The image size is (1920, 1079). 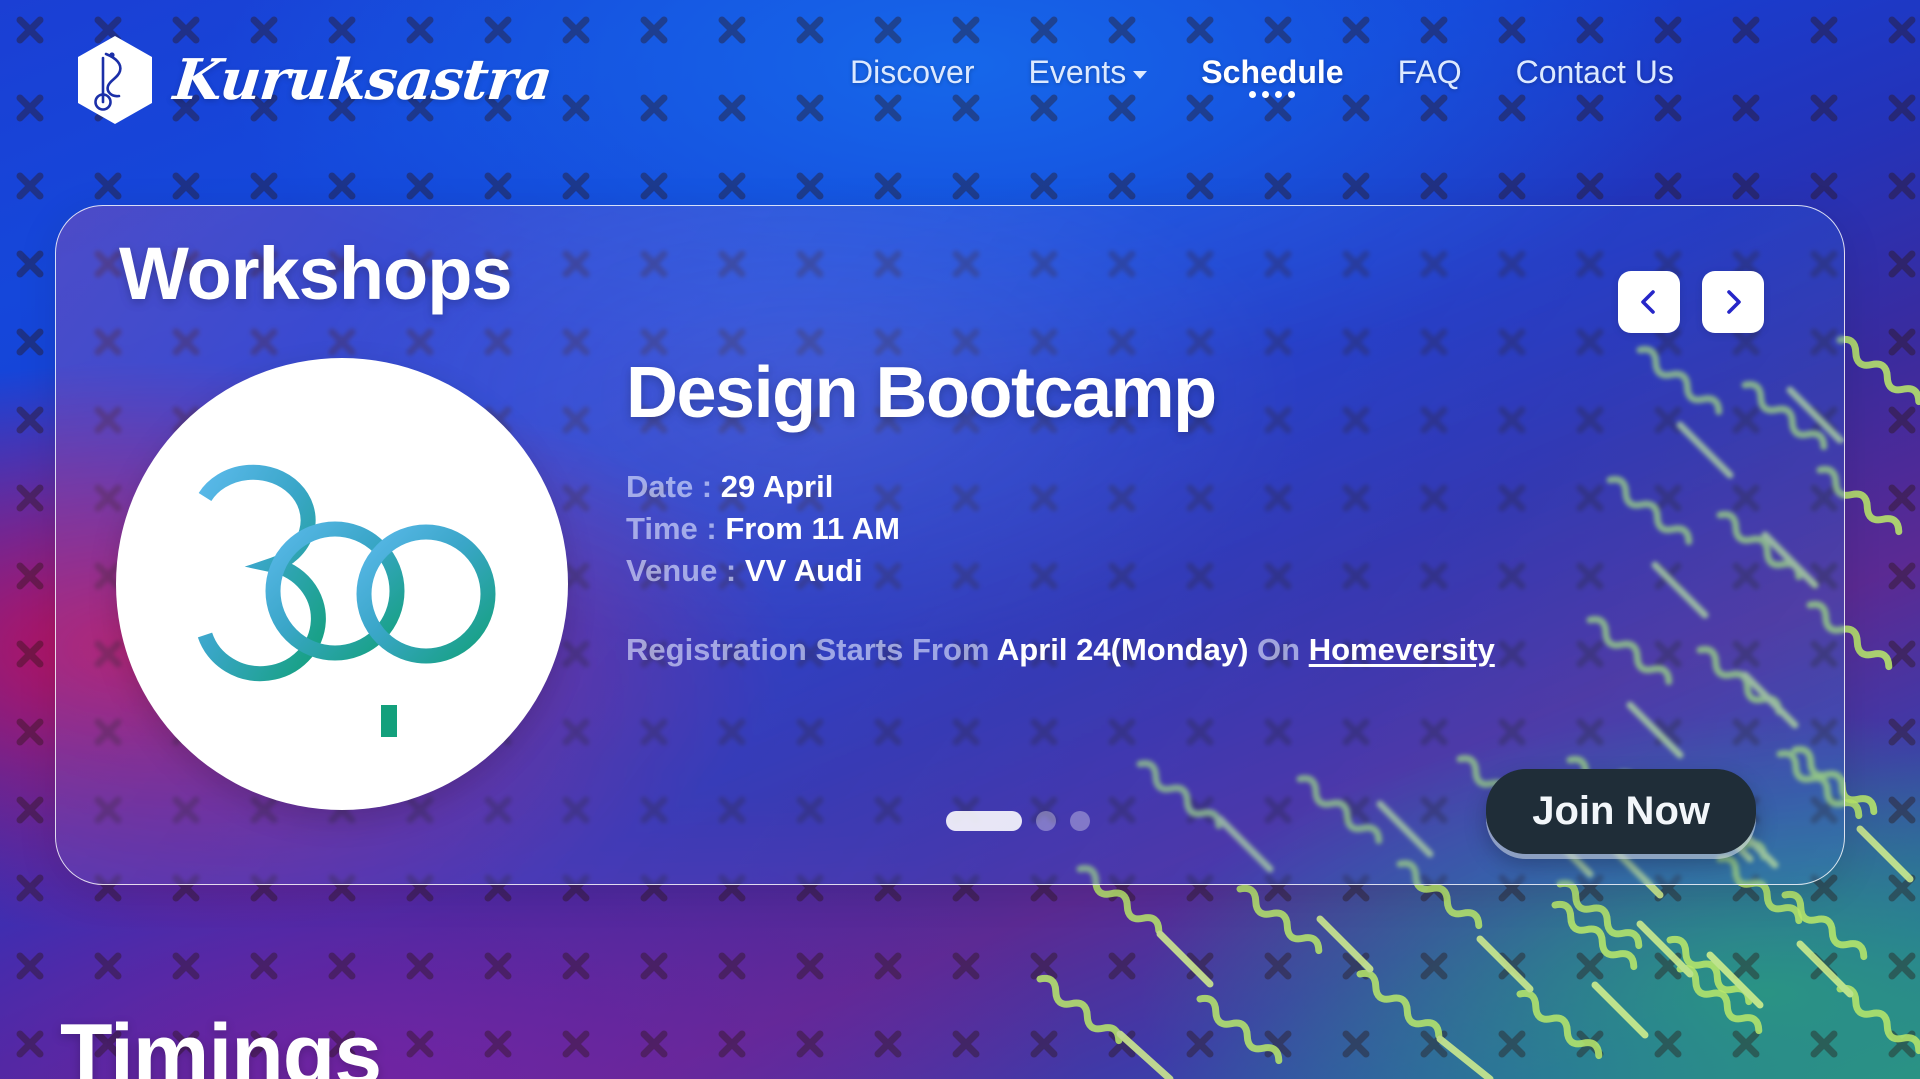 I want to click on nav-item-contact-us: Contact Us, so click(x=1595, y=72).